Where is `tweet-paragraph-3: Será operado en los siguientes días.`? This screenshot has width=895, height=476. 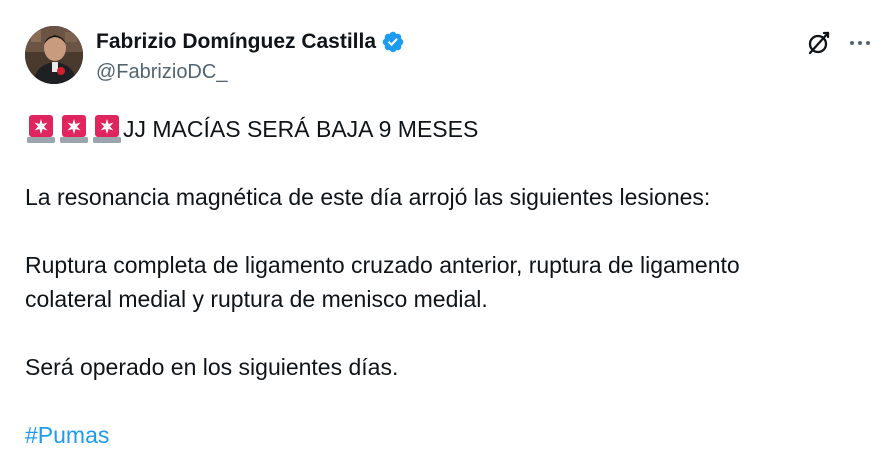
tweet-paragraph-3: Será operado en los siguientes días. is located at coordinates (212, 367).